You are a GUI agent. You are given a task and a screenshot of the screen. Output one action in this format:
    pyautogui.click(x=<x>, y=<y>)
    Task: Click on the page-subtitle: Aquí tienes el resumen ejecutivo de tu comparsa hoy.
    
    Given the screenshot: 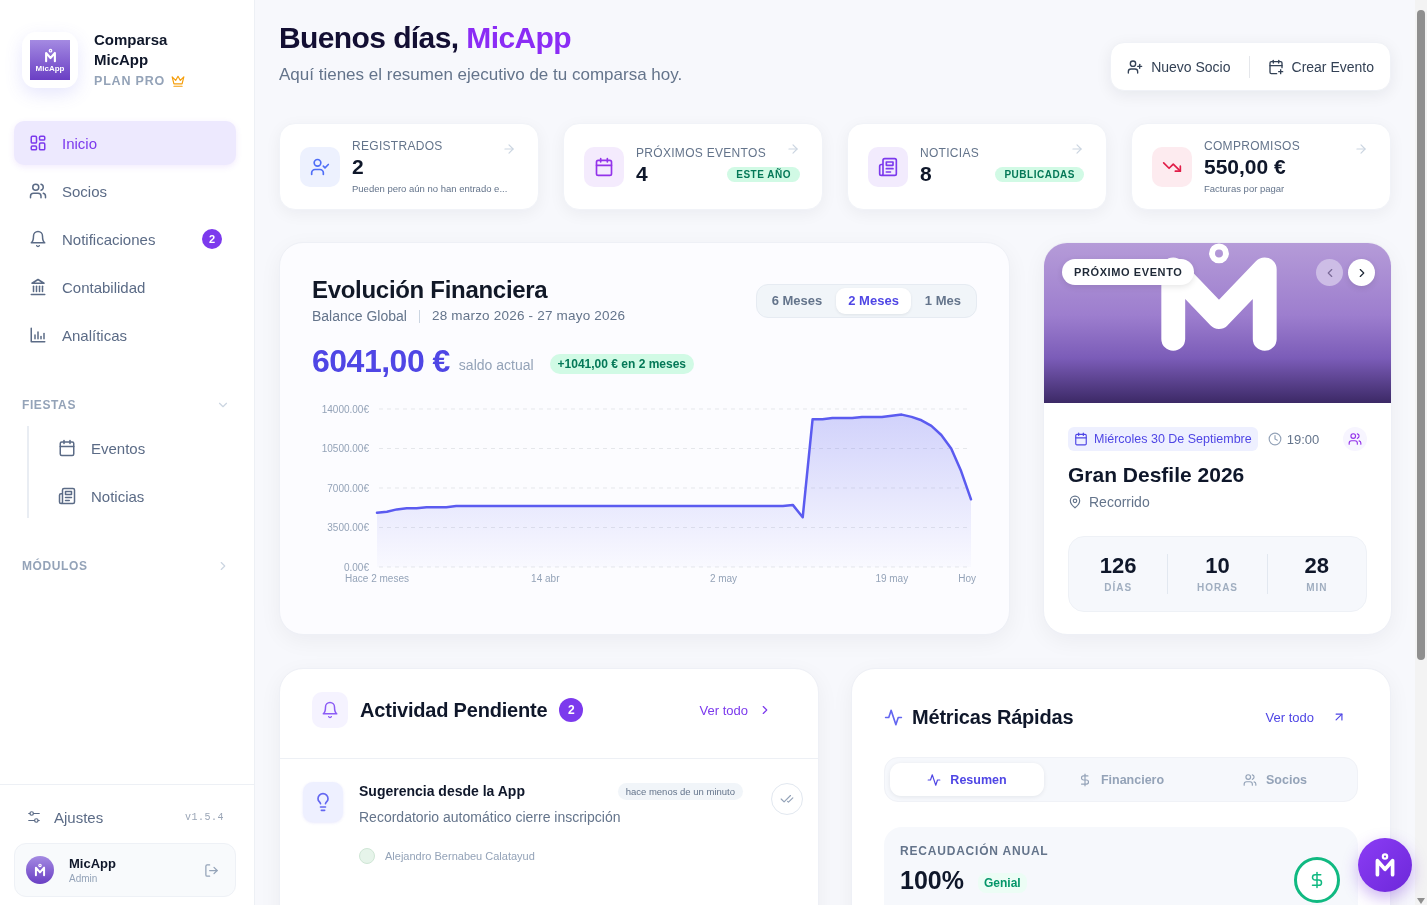 What is the action you would take?
    pyautogui.click(x=481, y=75)
    